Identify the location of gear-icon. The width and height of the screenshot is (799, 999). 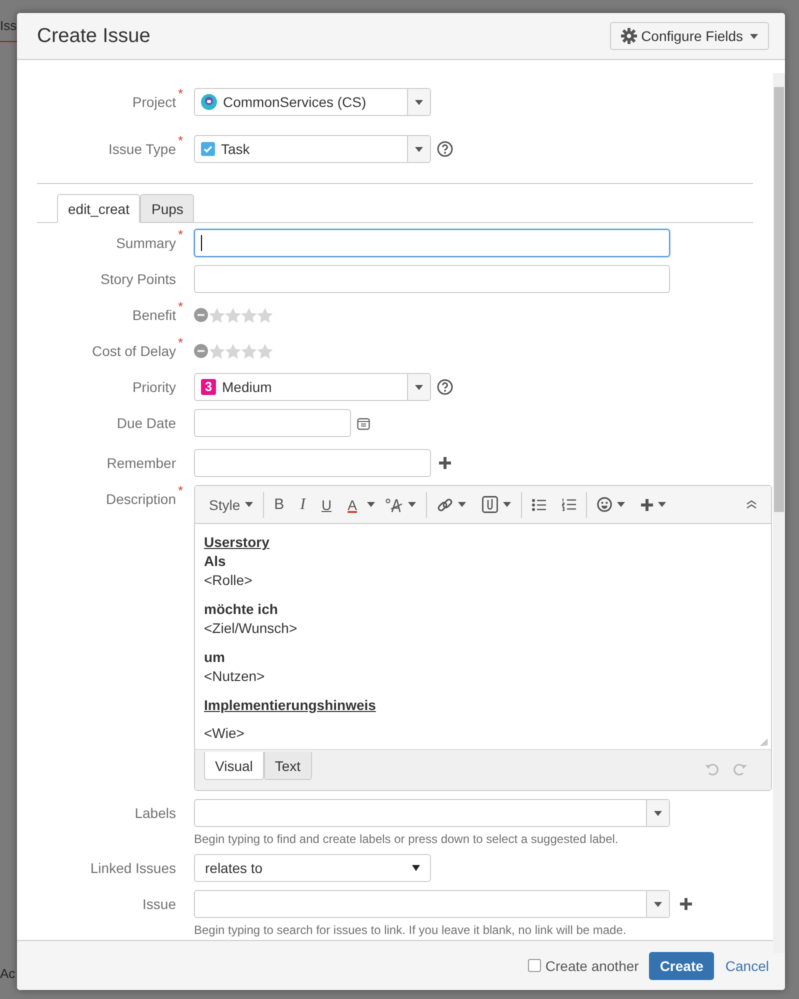
(629, 36).